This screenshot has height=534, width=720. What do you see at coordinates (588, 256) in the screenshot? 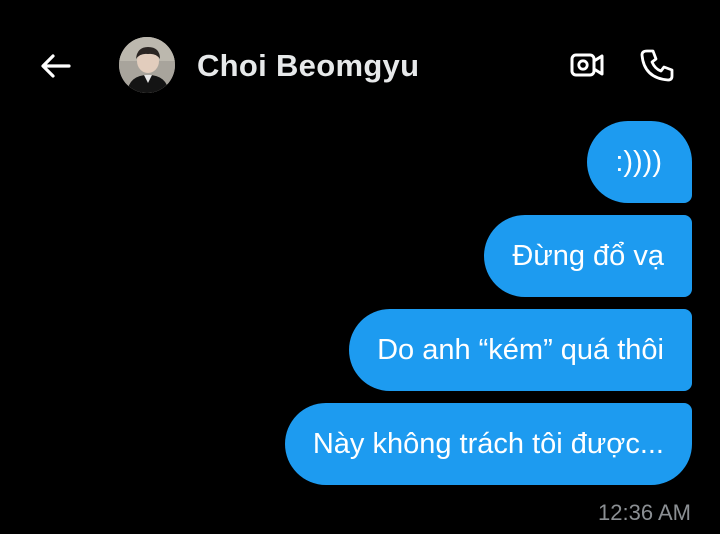
I see `message-bubble: Đừng đổ vạ` at bounding box center [588, 256].